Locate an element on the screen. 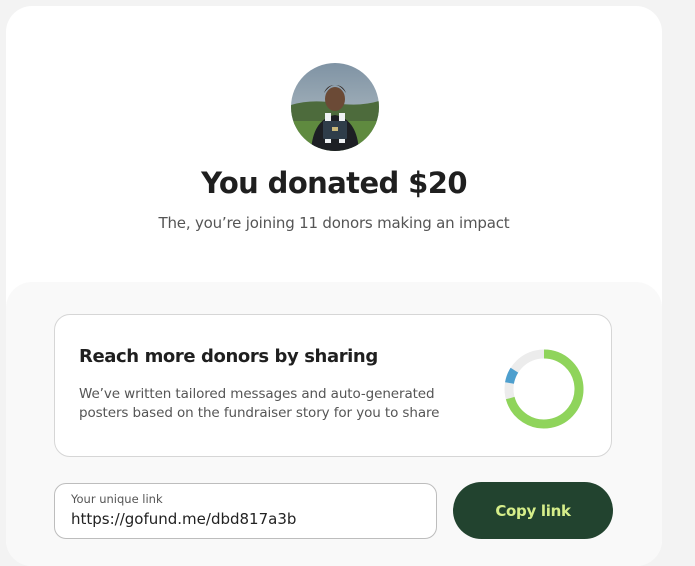 Image resolution: width=695 pixels, height=566 pixels. unique-link-value: https://gofund.me/dbd817a3b is located at coordinates (183, 519).